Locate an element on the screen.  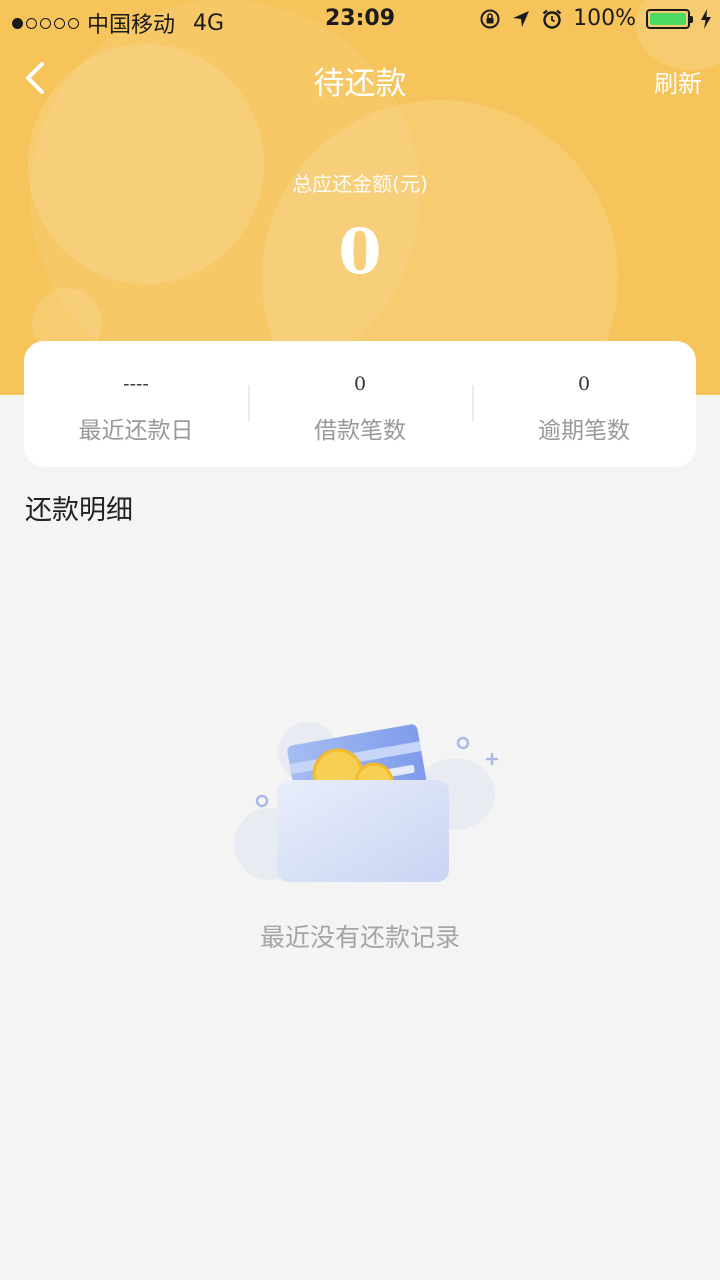
summary-loan-count: 0 借款笔数 is located at coordinates (360, 404).